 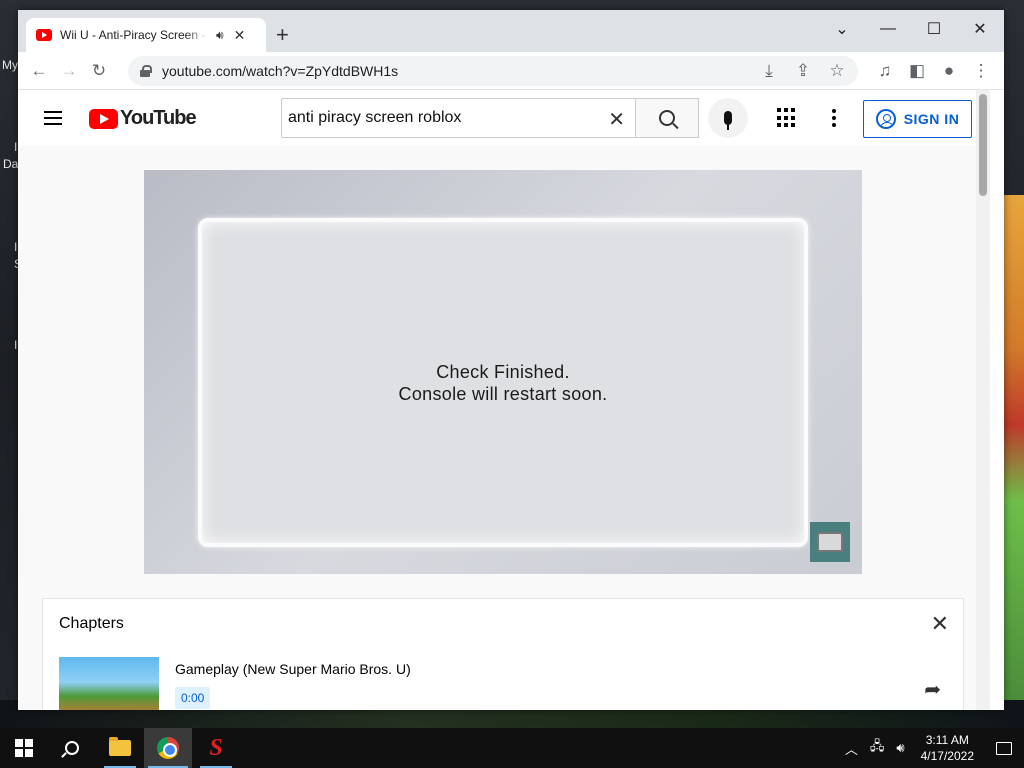 I want to click on app-s-icon: S, so click(x=216, y=747).